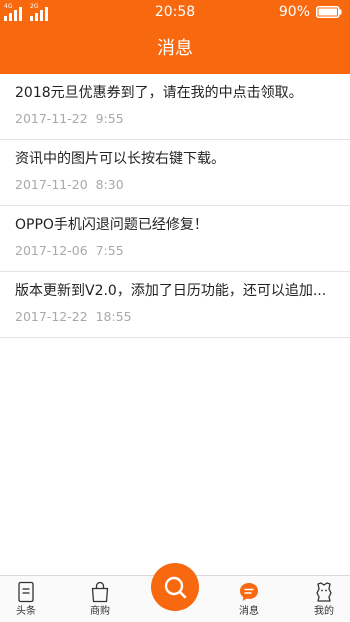  What do you see at coordinates (69, 184) in the screenshot?
I see `message-time: 2017-11-20 8:30` at bounding box center [69, 184].